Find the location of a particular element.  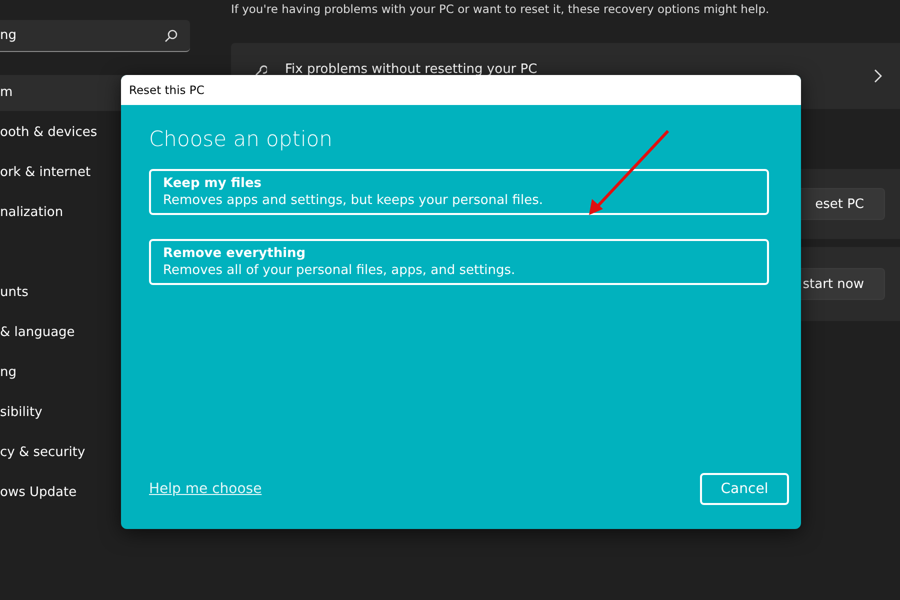

card-title: Fix problems without resetting your PC is located at coordinates (411, 69).